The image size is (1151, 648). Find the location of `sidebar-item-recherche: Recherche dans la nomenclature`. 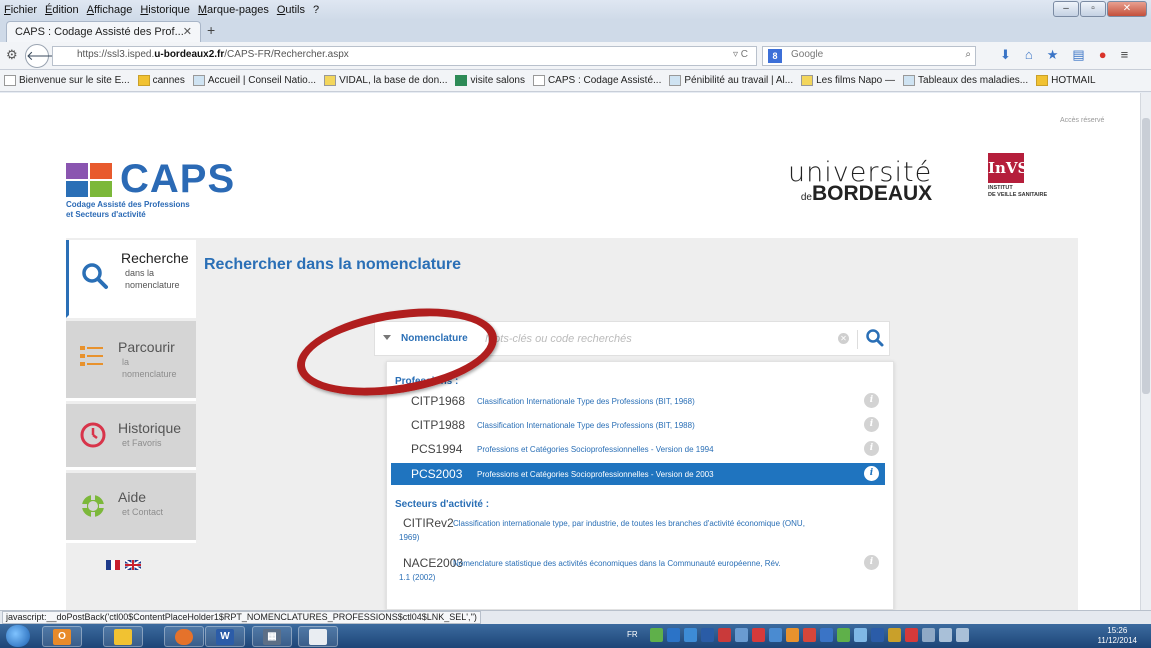

sidebar-item-recherche: Recherche dans la nomenclature is located at coordinates (131, 279).